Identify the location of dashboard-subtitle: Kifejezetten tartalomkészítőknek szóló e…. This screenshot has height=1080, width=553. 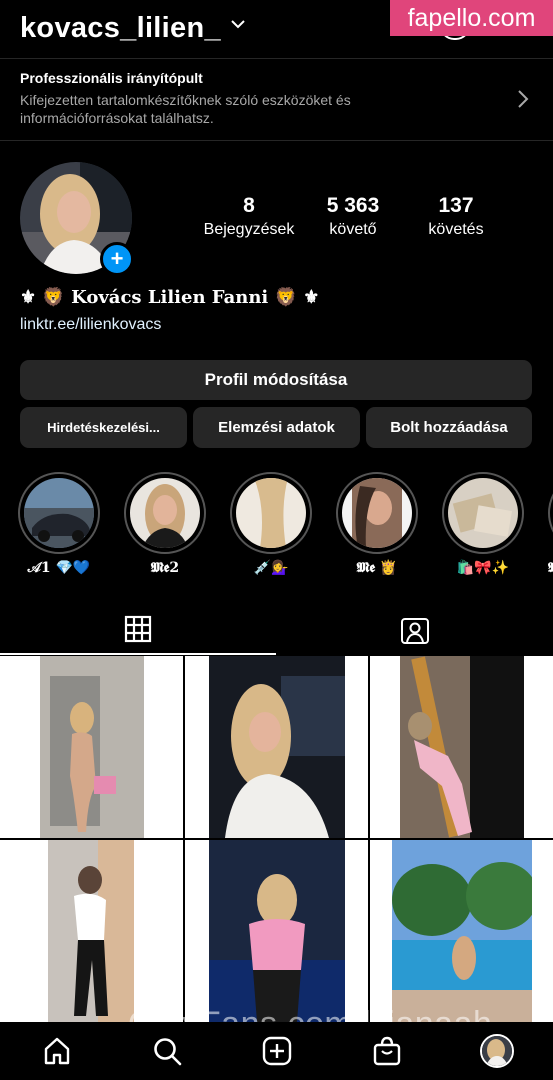
(185, 109).